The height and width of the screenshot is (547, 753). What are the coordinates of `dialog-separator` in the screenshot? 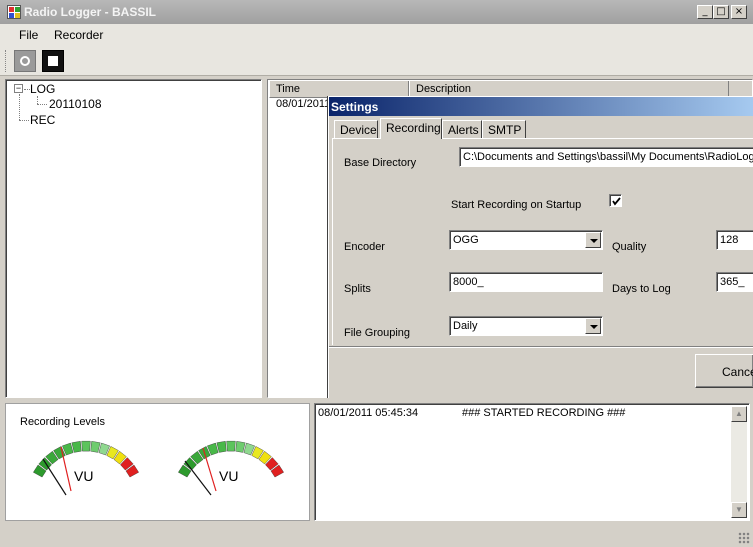 It's located at (541, 347).